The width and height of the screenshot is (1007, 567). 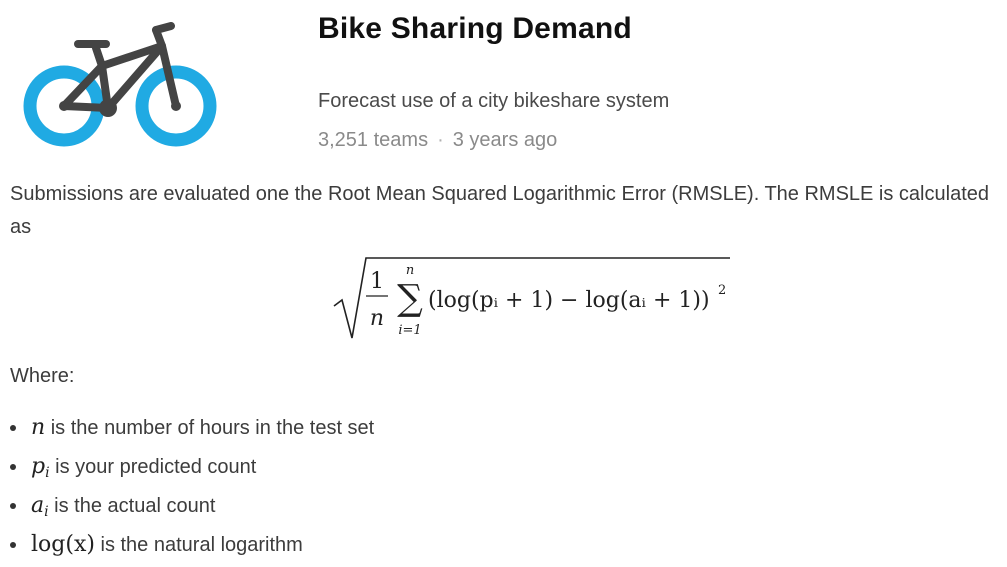 What do you see at coordinates (201, 545) in the screenshot?
I see `definition-text: is the natural logarithm` at bounding box center [201, 545].